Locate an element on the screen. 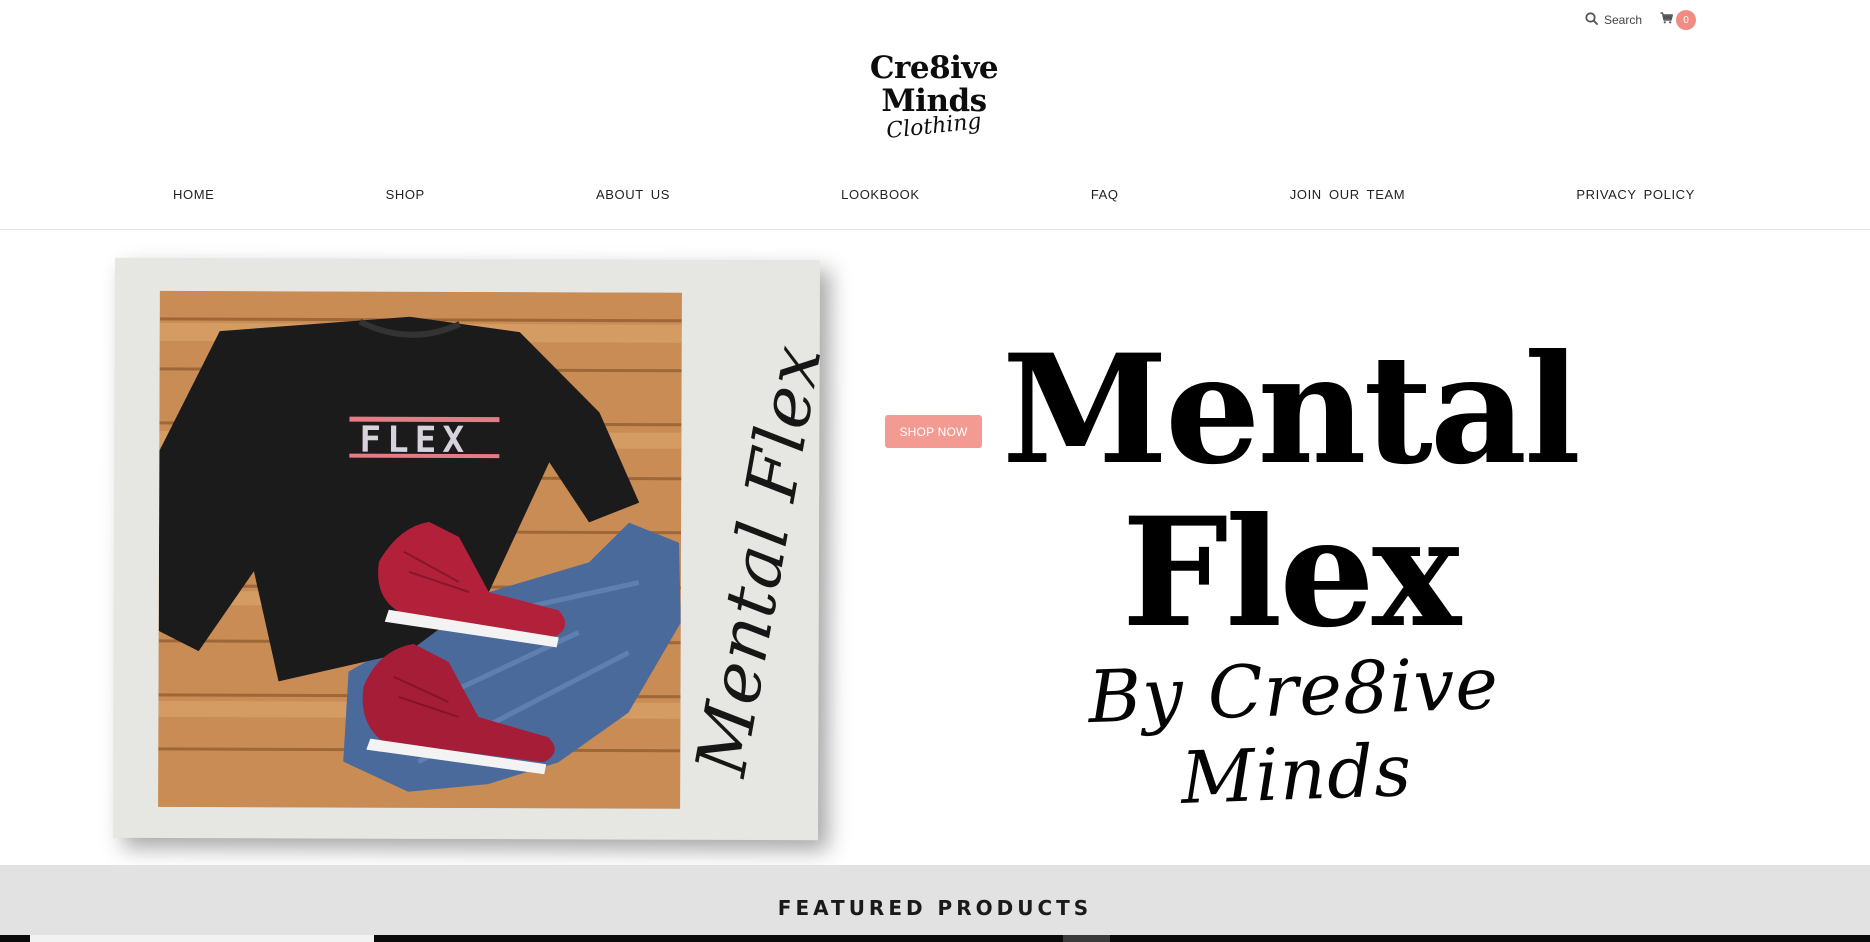 The image size is (1870, 942). search-icon is located at coordinates (1591, 20).